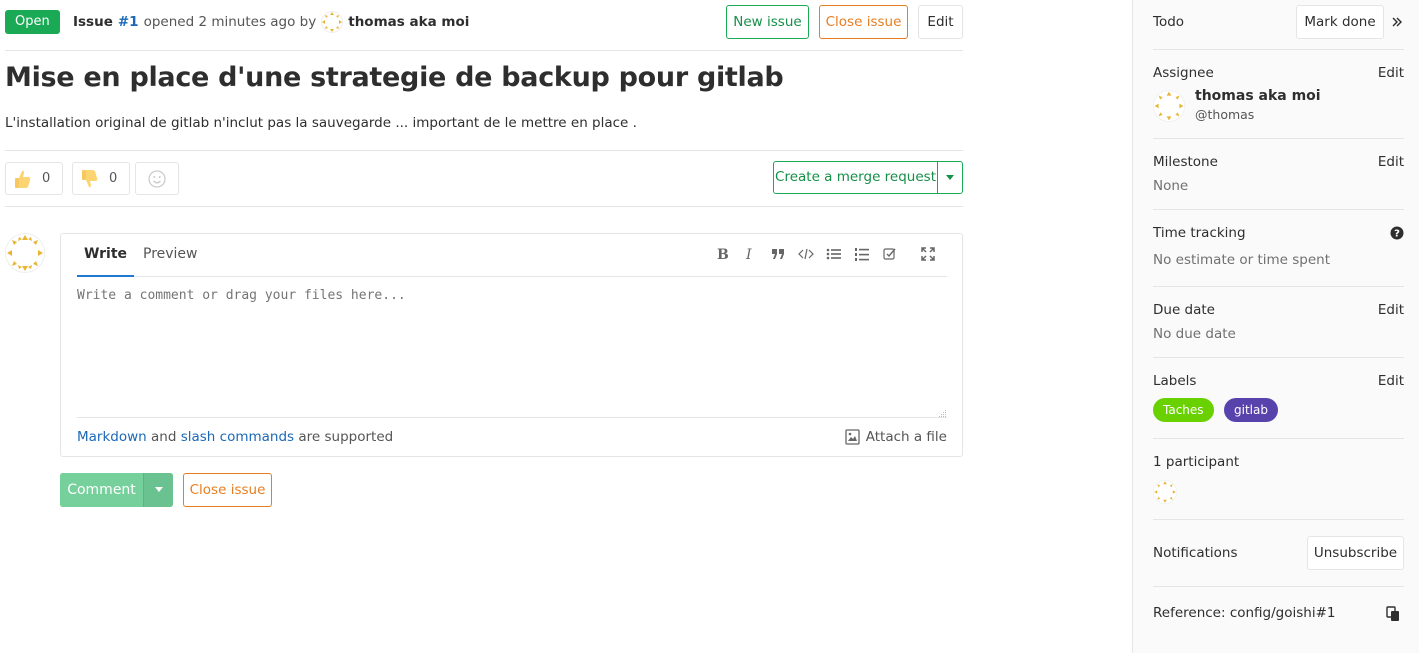 This screenshot has height=653, width=1419. Describe the element at coordinates (408, 22) in the screenshot. I see `author-name: thomas aka moi` at that location.